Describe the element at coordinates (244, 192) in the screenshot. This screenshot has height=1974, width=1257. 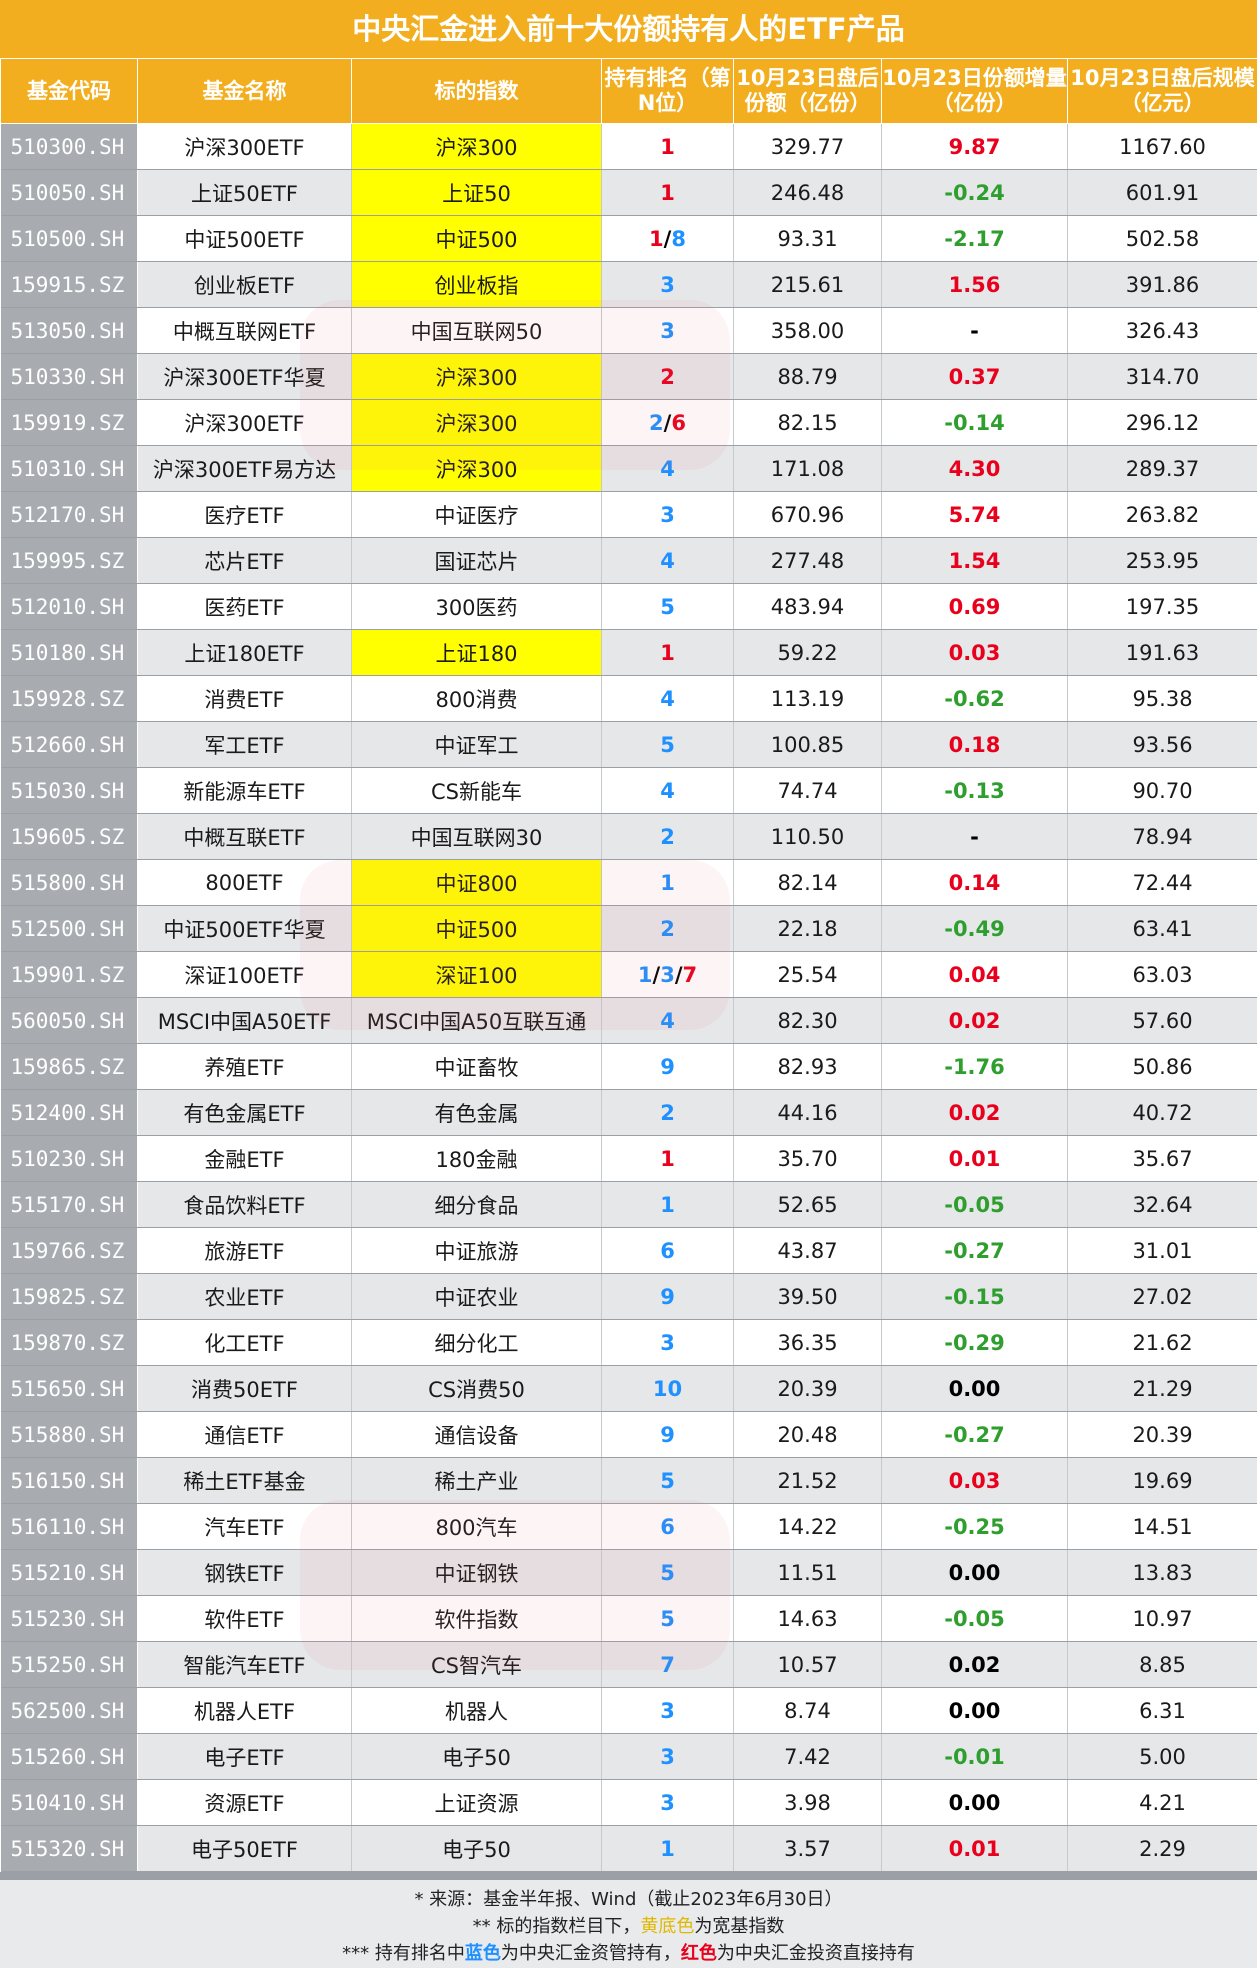
I see `fund-name-cell: 上证50ETF` at that location.